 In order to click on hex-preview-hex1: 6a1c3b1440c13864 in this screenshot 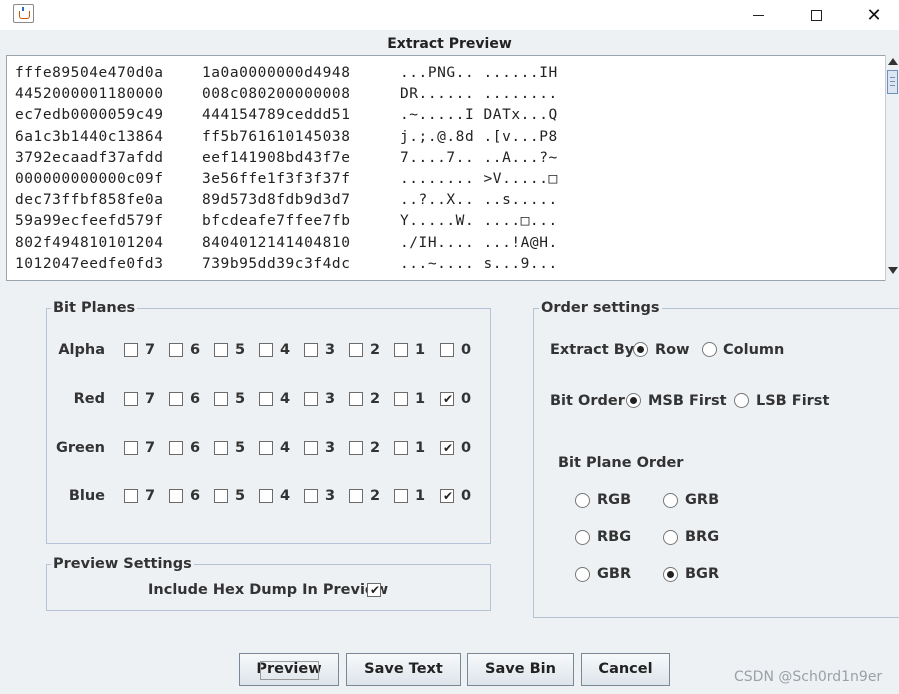, I will do `click(89, 136)`.